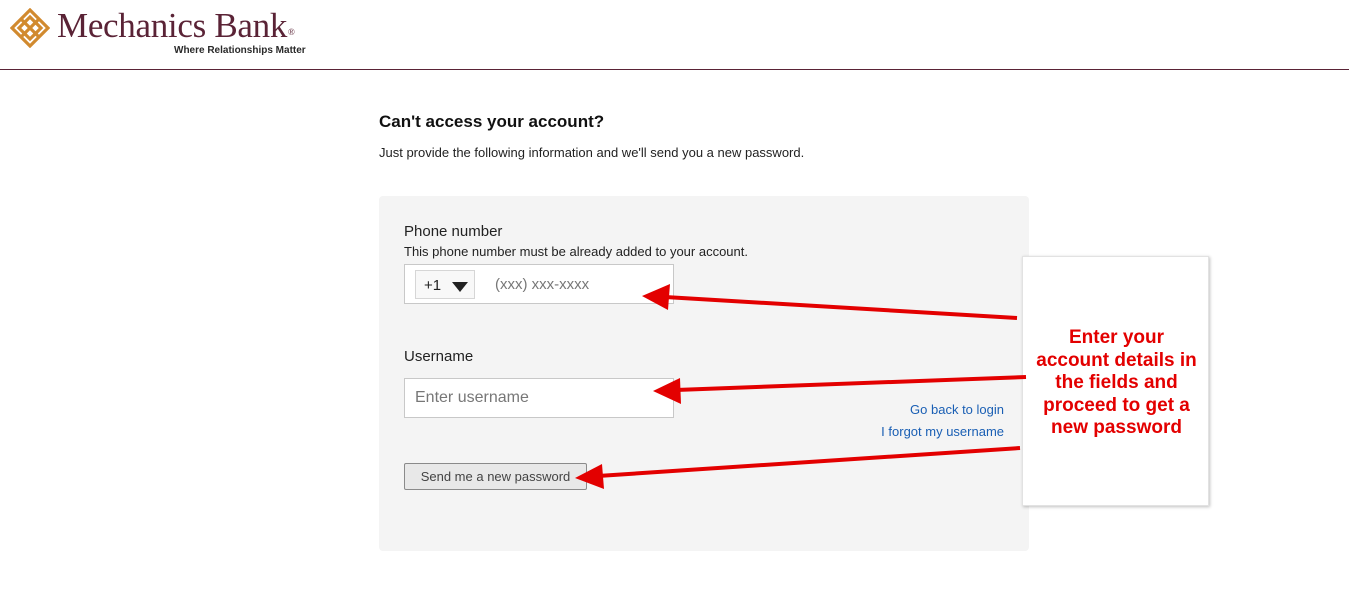 The width and height of the screenshot is (1349, 611). What do you see at coordinates (957, 409) in the screenshot?
I see `back-to-login-link: Go back to login` at bounding box center [957, 409].